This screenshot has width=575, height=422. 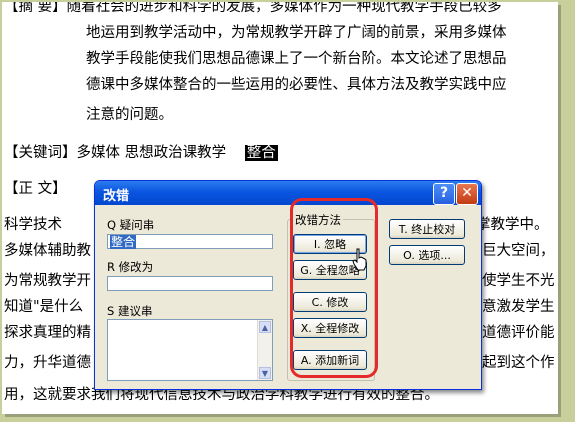 I want to click on correct-label: R 修改为, so click(x=130, y=267).